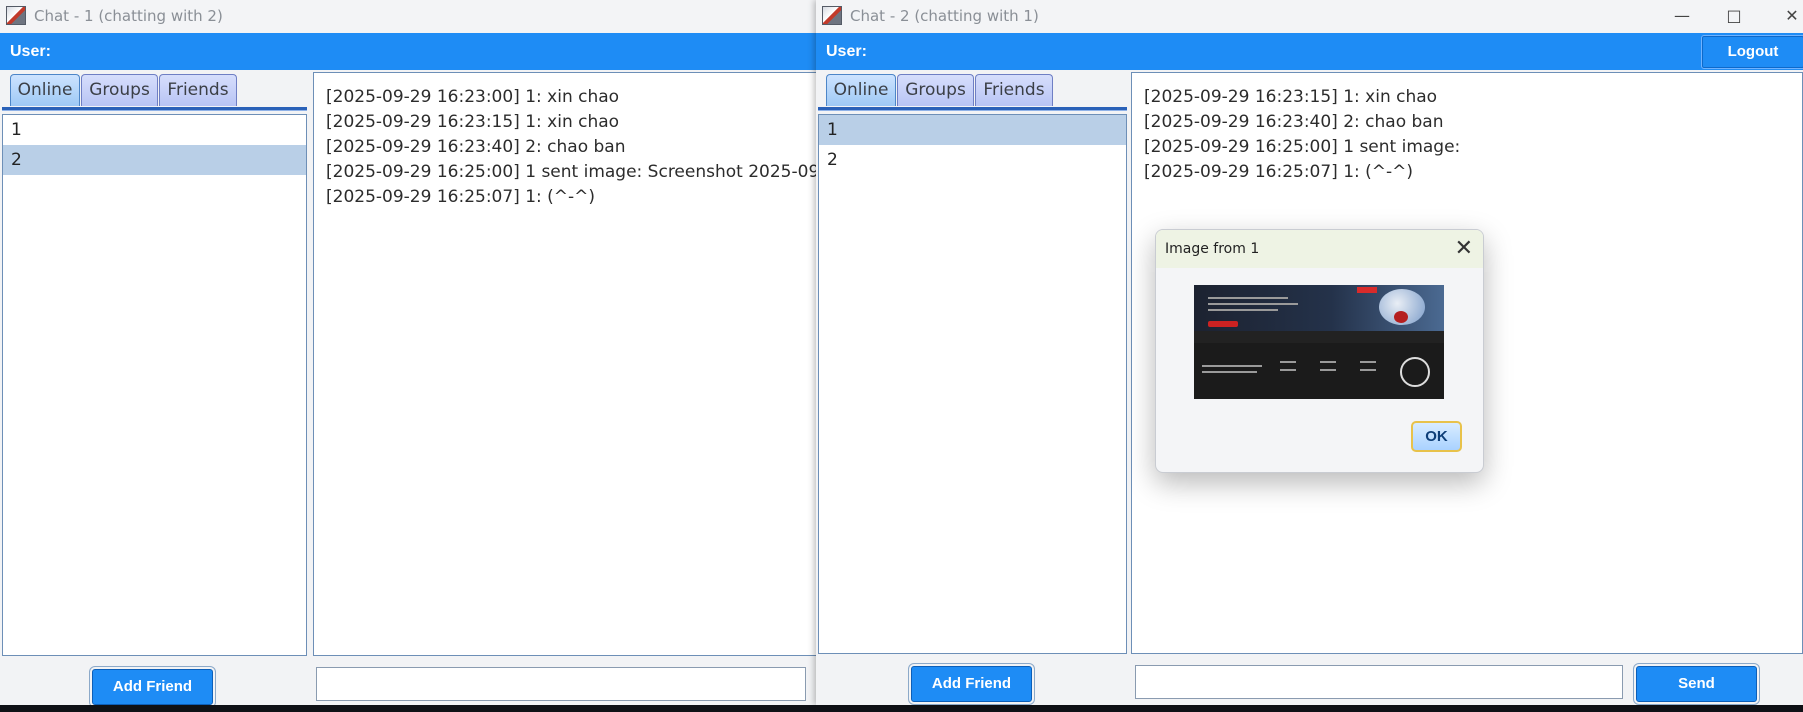  What do you see at coordinates (408, 16) in the screenshot?
I see `title-bar: Chat - 1 (chatting with 2)` at bounding box center [408, 16].